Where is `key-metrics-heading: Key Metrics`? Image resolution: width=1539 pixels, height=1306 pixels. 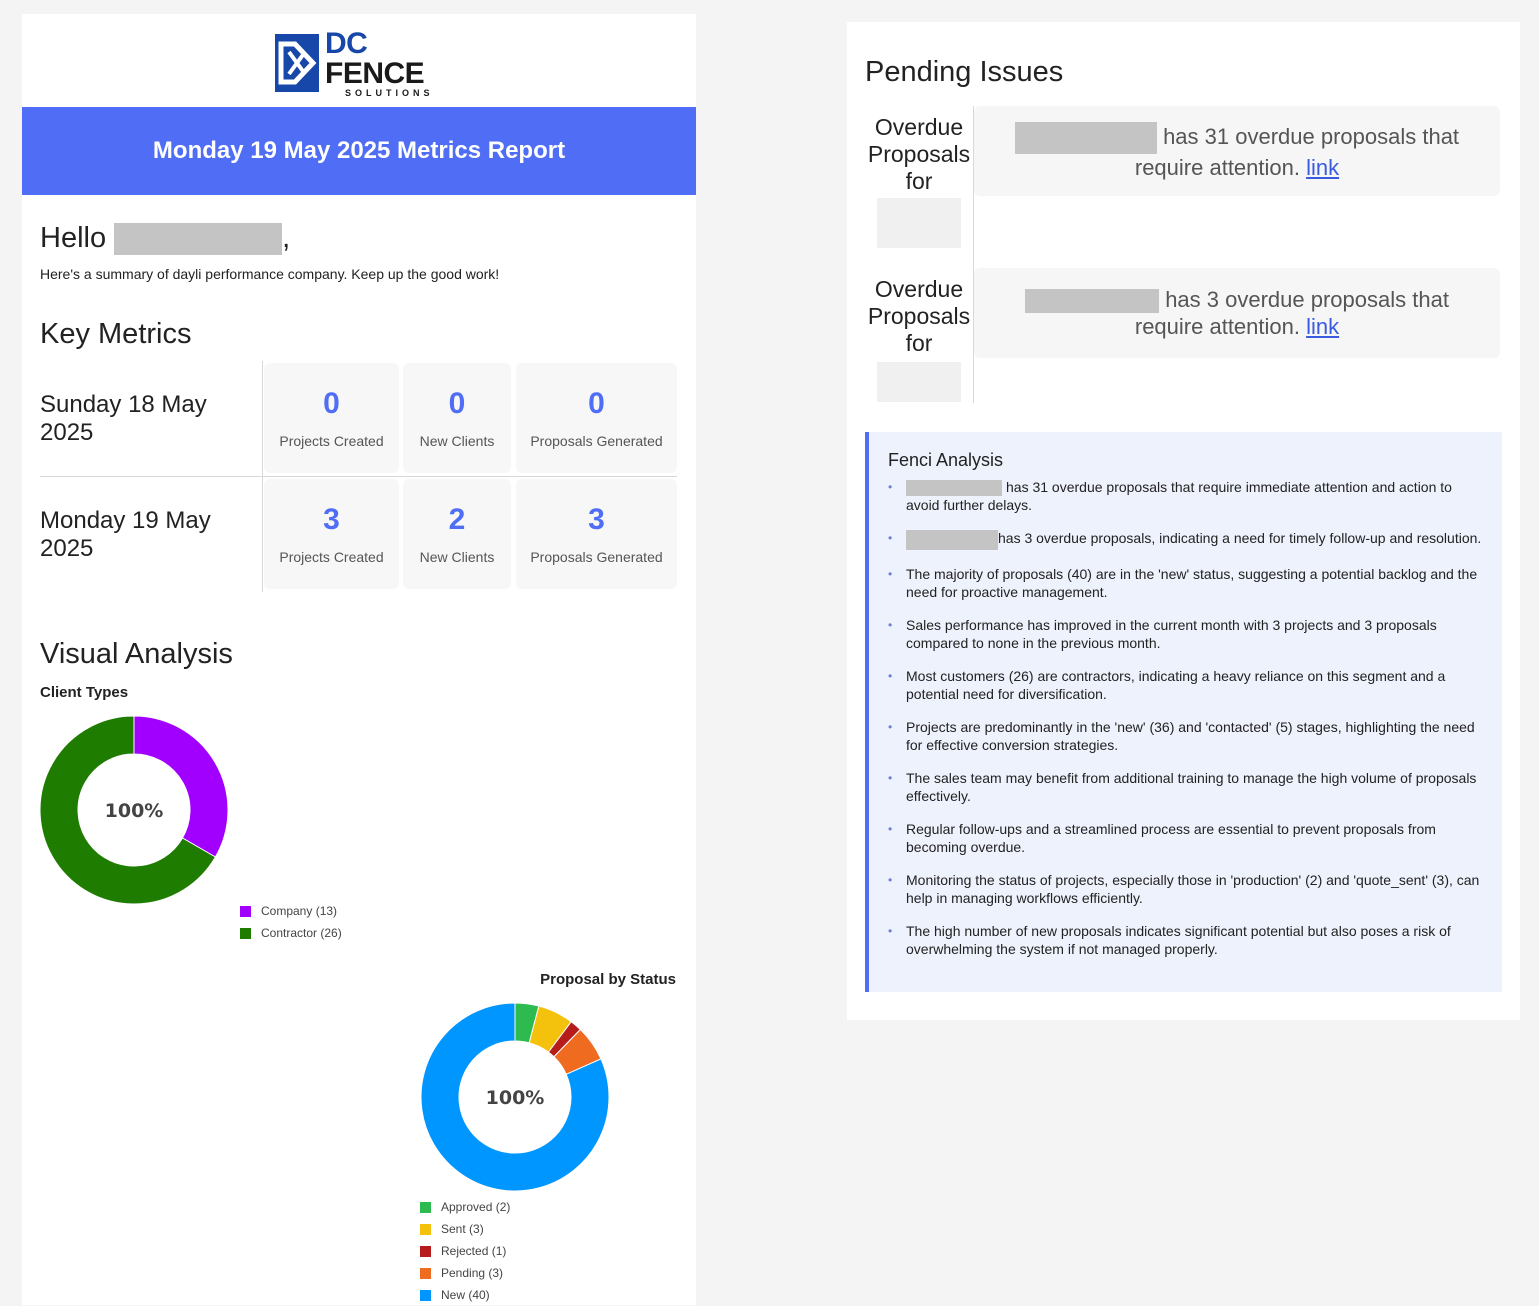 key-metrics-heading: Key Metrics is located at coordinates (116, 334).